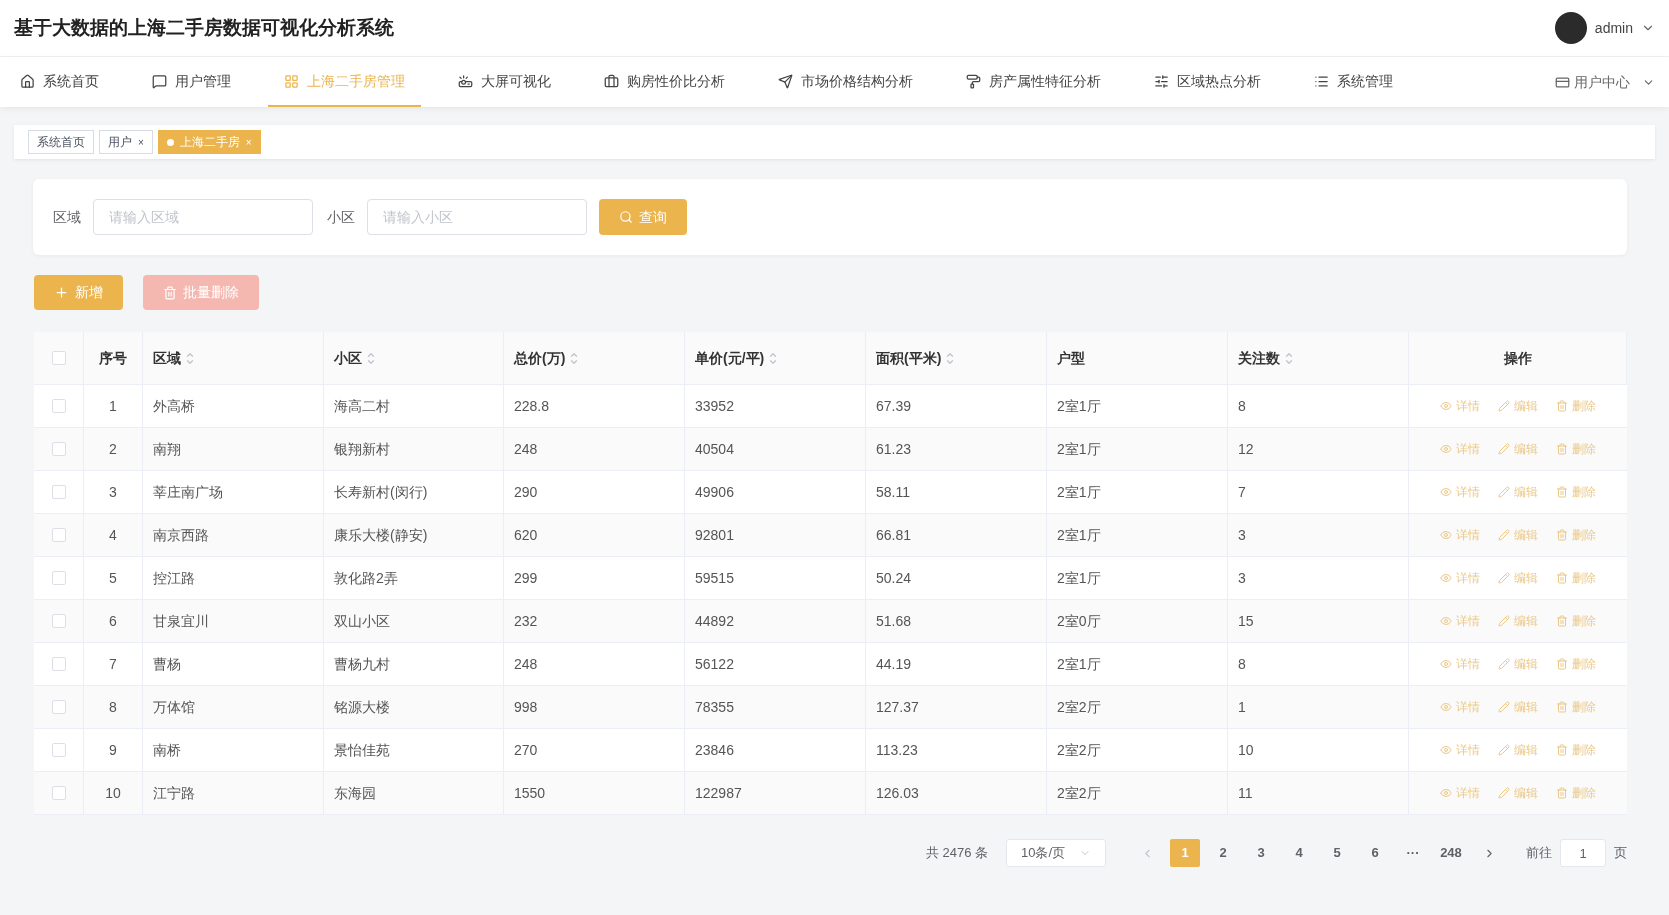 The width and height of the screenshot is (1669, 915). What do you see at coordinates (113, 621) in the screenshot?
I see `table-cell-text: 6` at bounding box center [113, 621].